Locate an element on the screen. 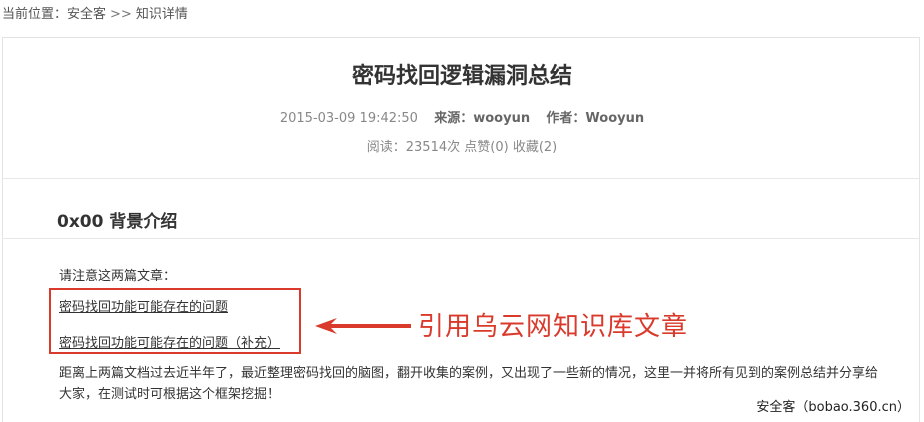  source-value: wooyun is located at coordinates (502, 118).